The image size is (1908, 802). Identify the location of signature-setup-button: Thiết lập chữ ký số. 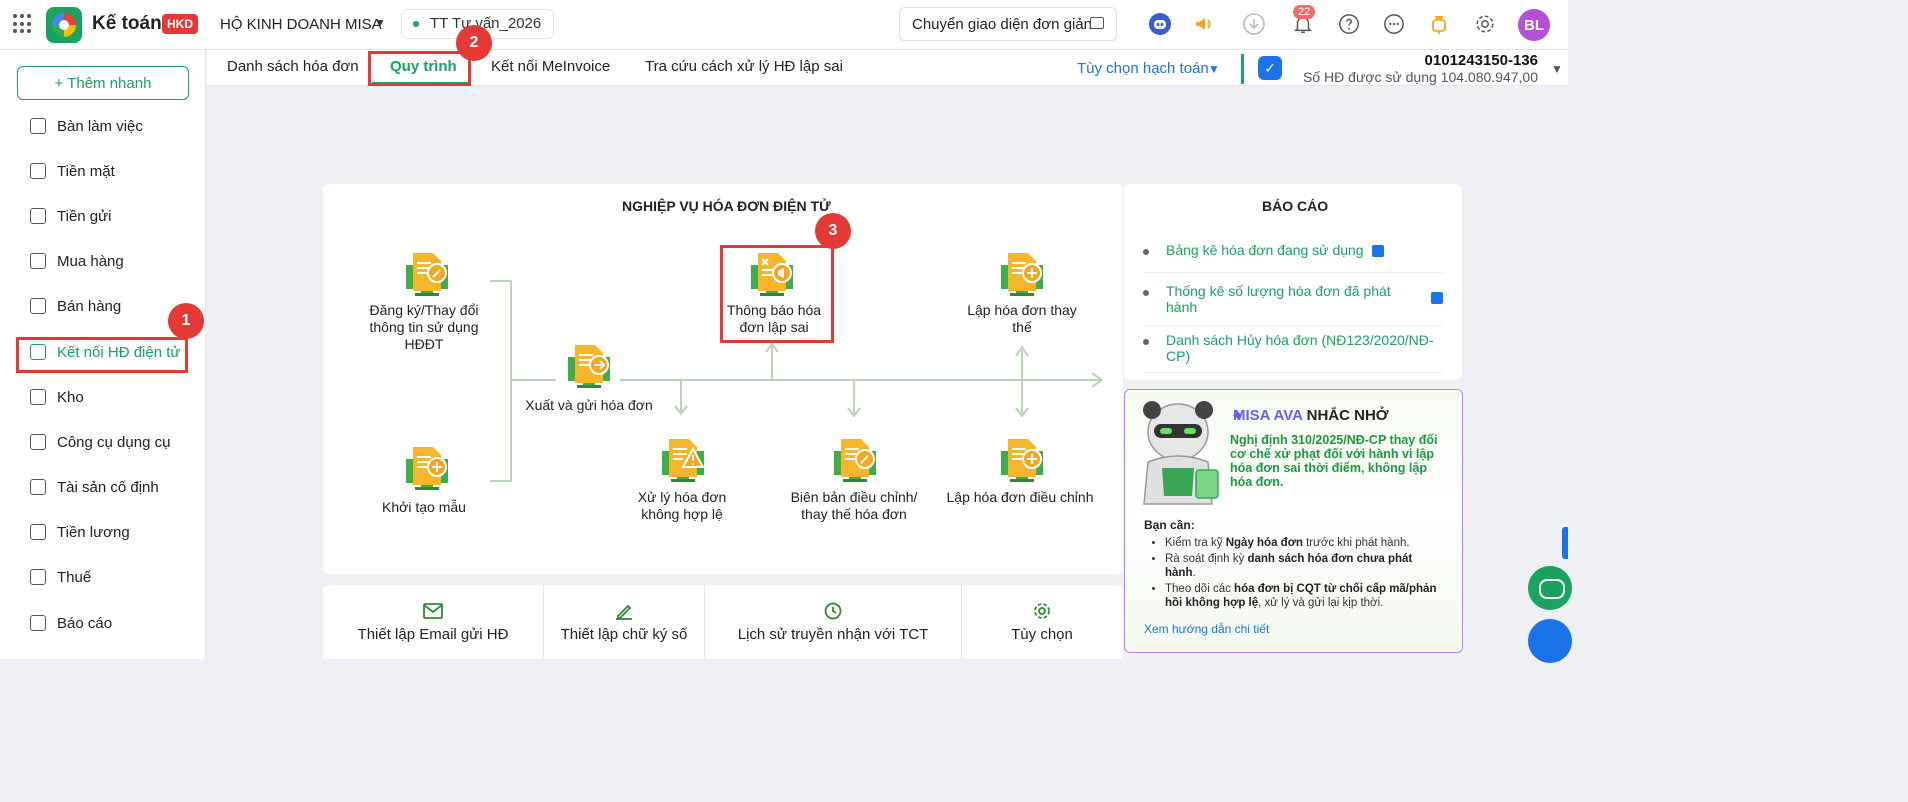
(624, 622).